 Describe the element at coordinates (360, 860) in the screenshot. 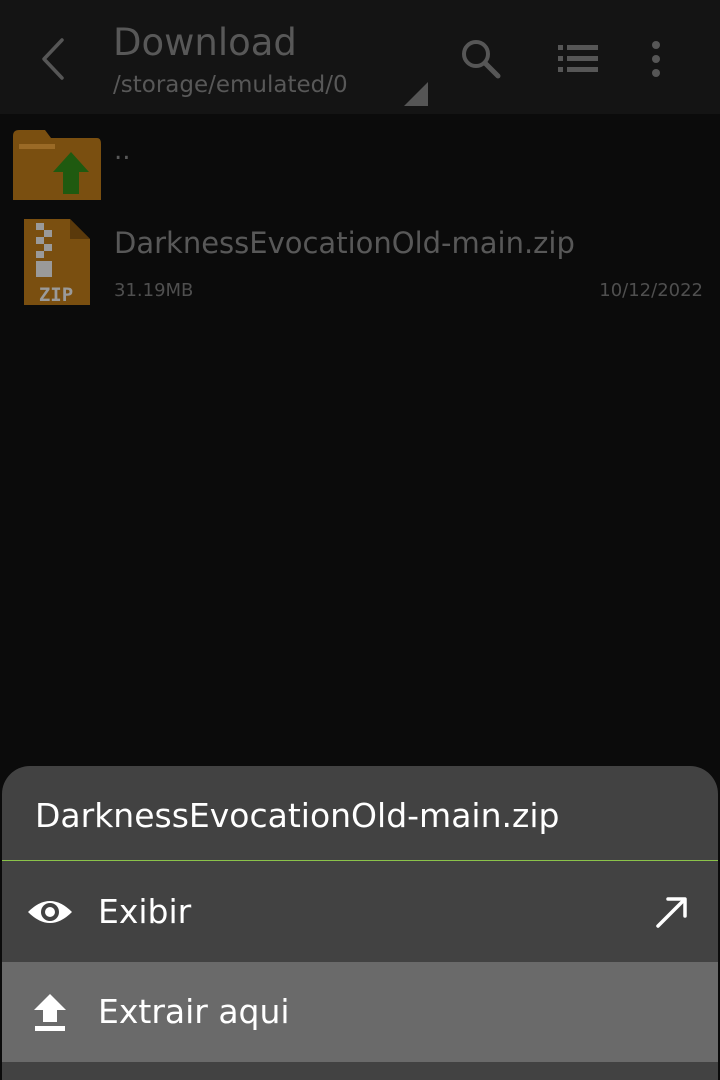

I see `sheet-divider` at that location.